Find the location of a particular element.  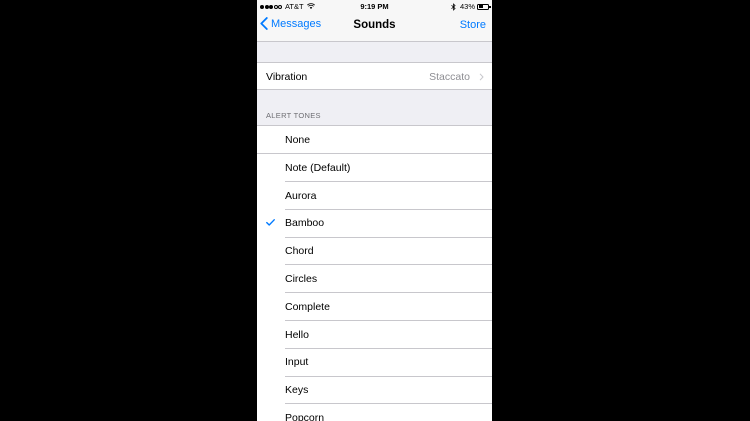

tone-item: Keys is located at coordinates (374, 390).